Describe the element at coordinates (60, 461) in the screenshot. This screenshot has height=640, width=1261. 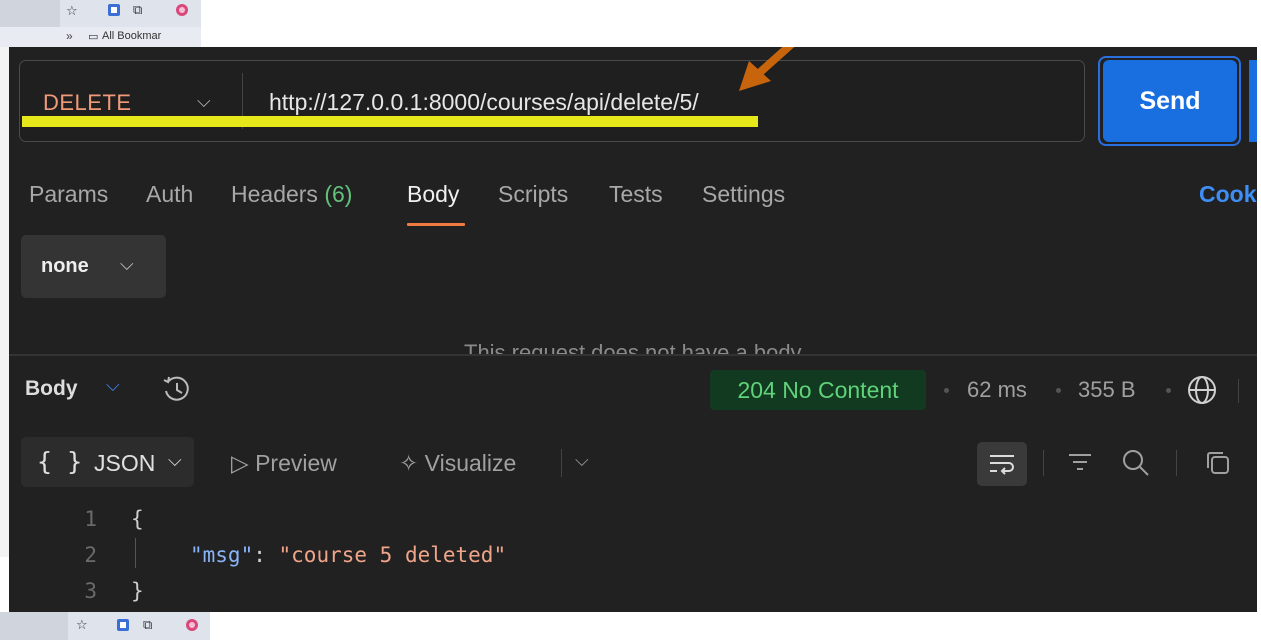
I see `json-braces-icon: { }` at that location.